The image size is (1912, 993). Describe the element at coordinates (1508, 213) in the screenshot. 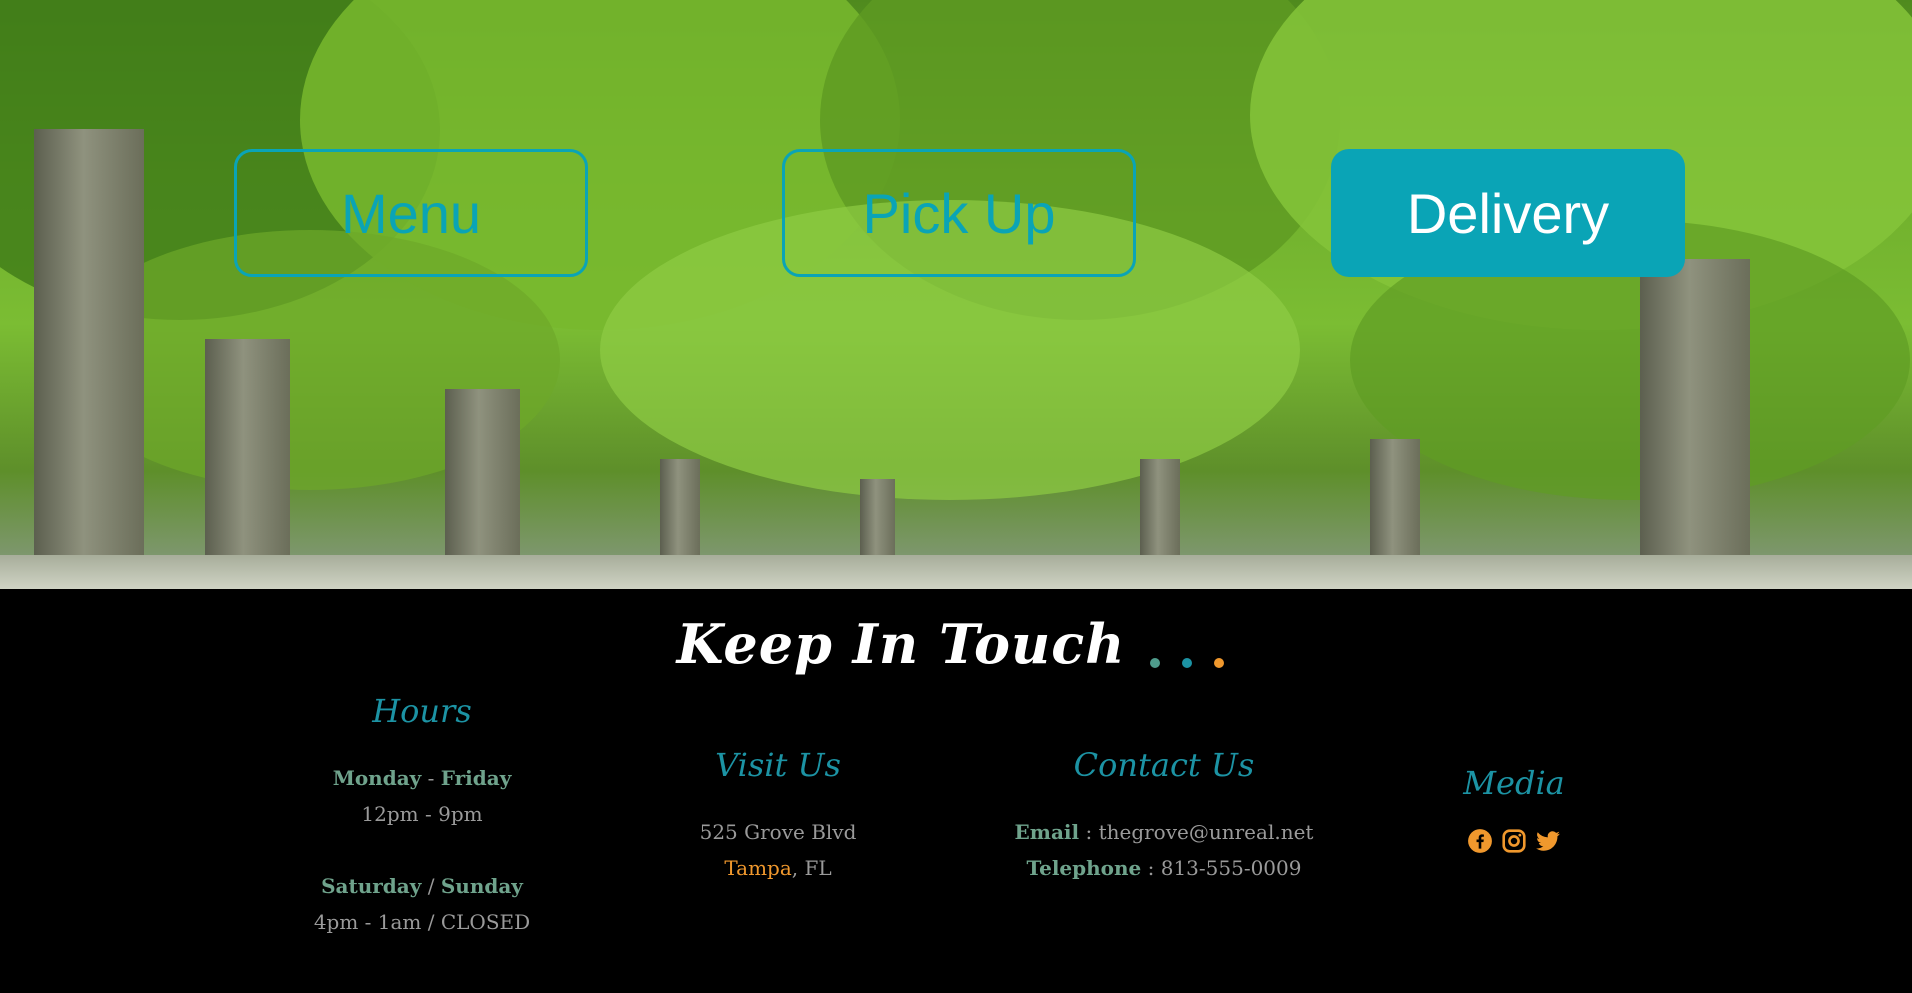

I see `delivery-button: Delivery` at that location.